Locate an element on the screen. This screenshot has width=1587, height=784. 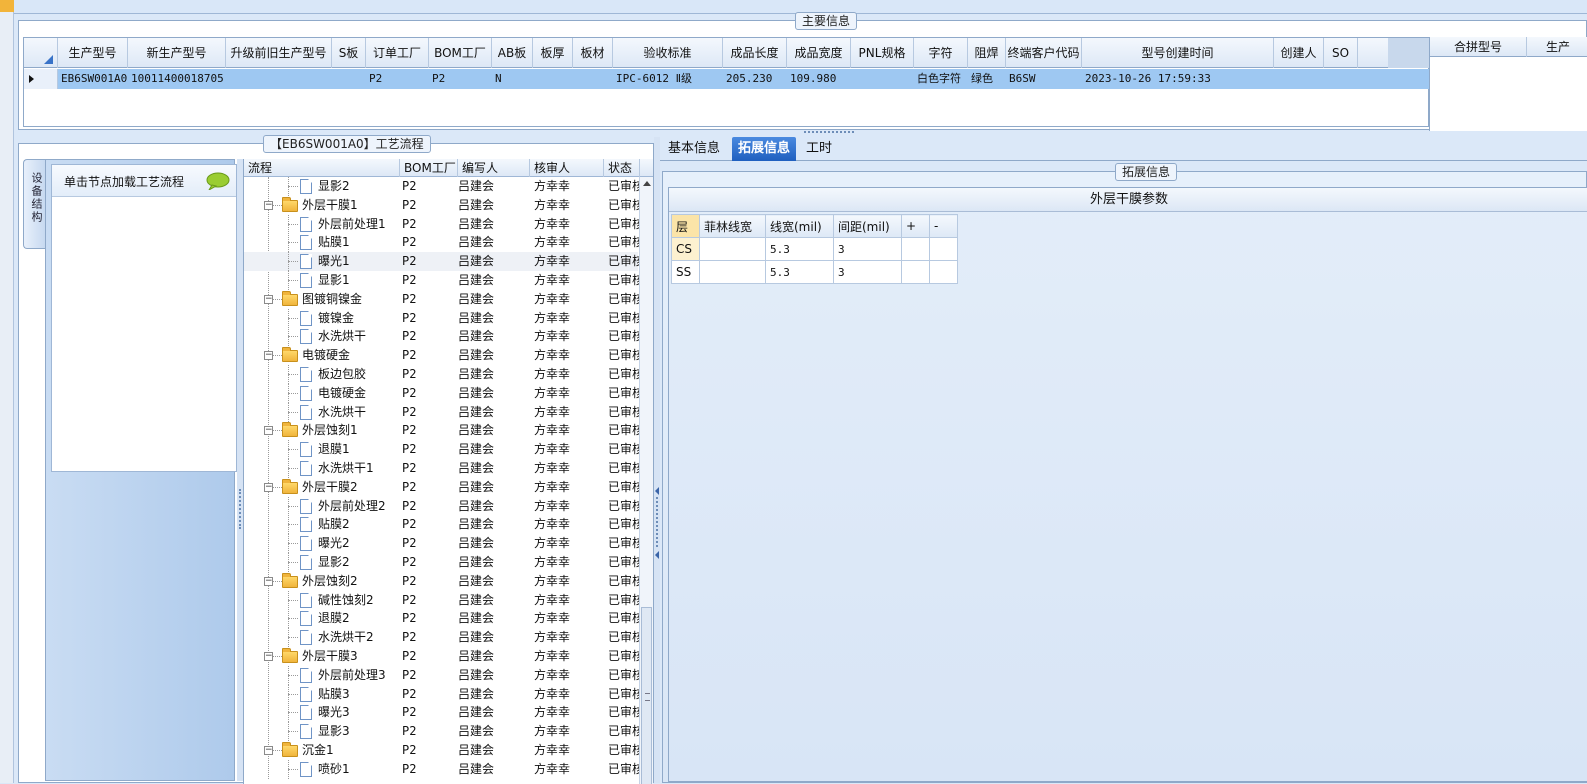
grid-cell: 10011400018705 is located at coordinates (177, 79).